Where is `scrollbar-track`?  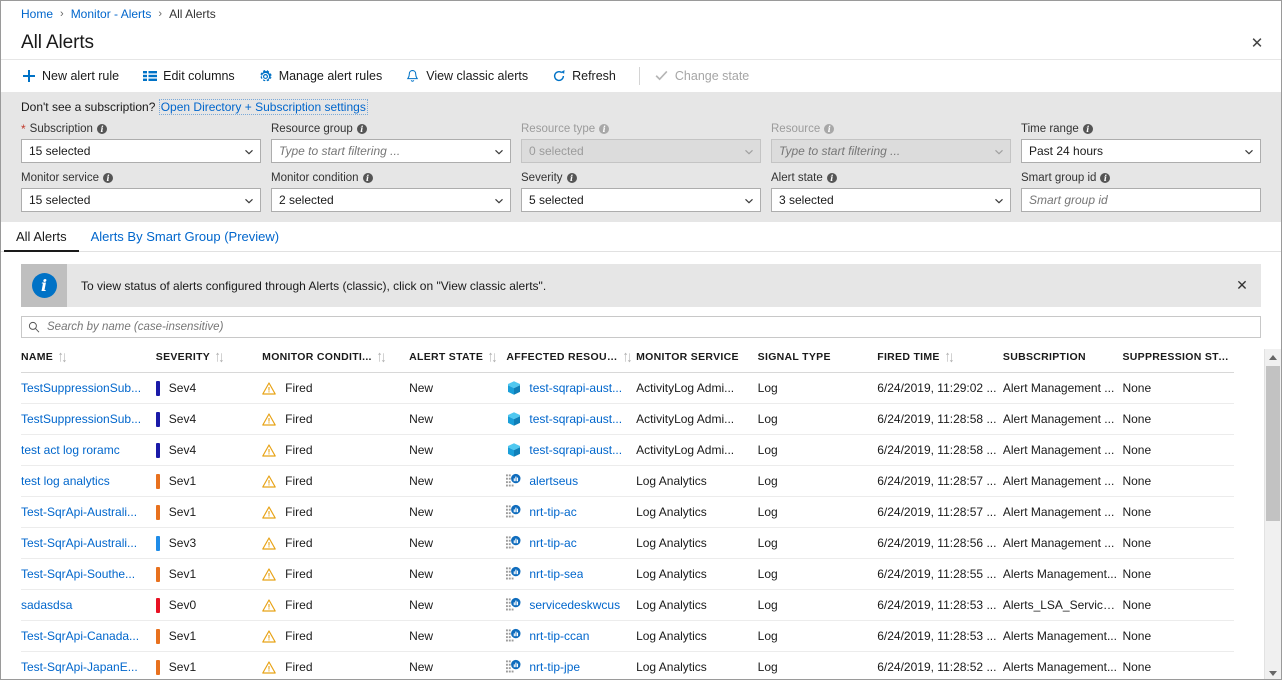 scrollbar-track is located at coordinates (1273, 515).